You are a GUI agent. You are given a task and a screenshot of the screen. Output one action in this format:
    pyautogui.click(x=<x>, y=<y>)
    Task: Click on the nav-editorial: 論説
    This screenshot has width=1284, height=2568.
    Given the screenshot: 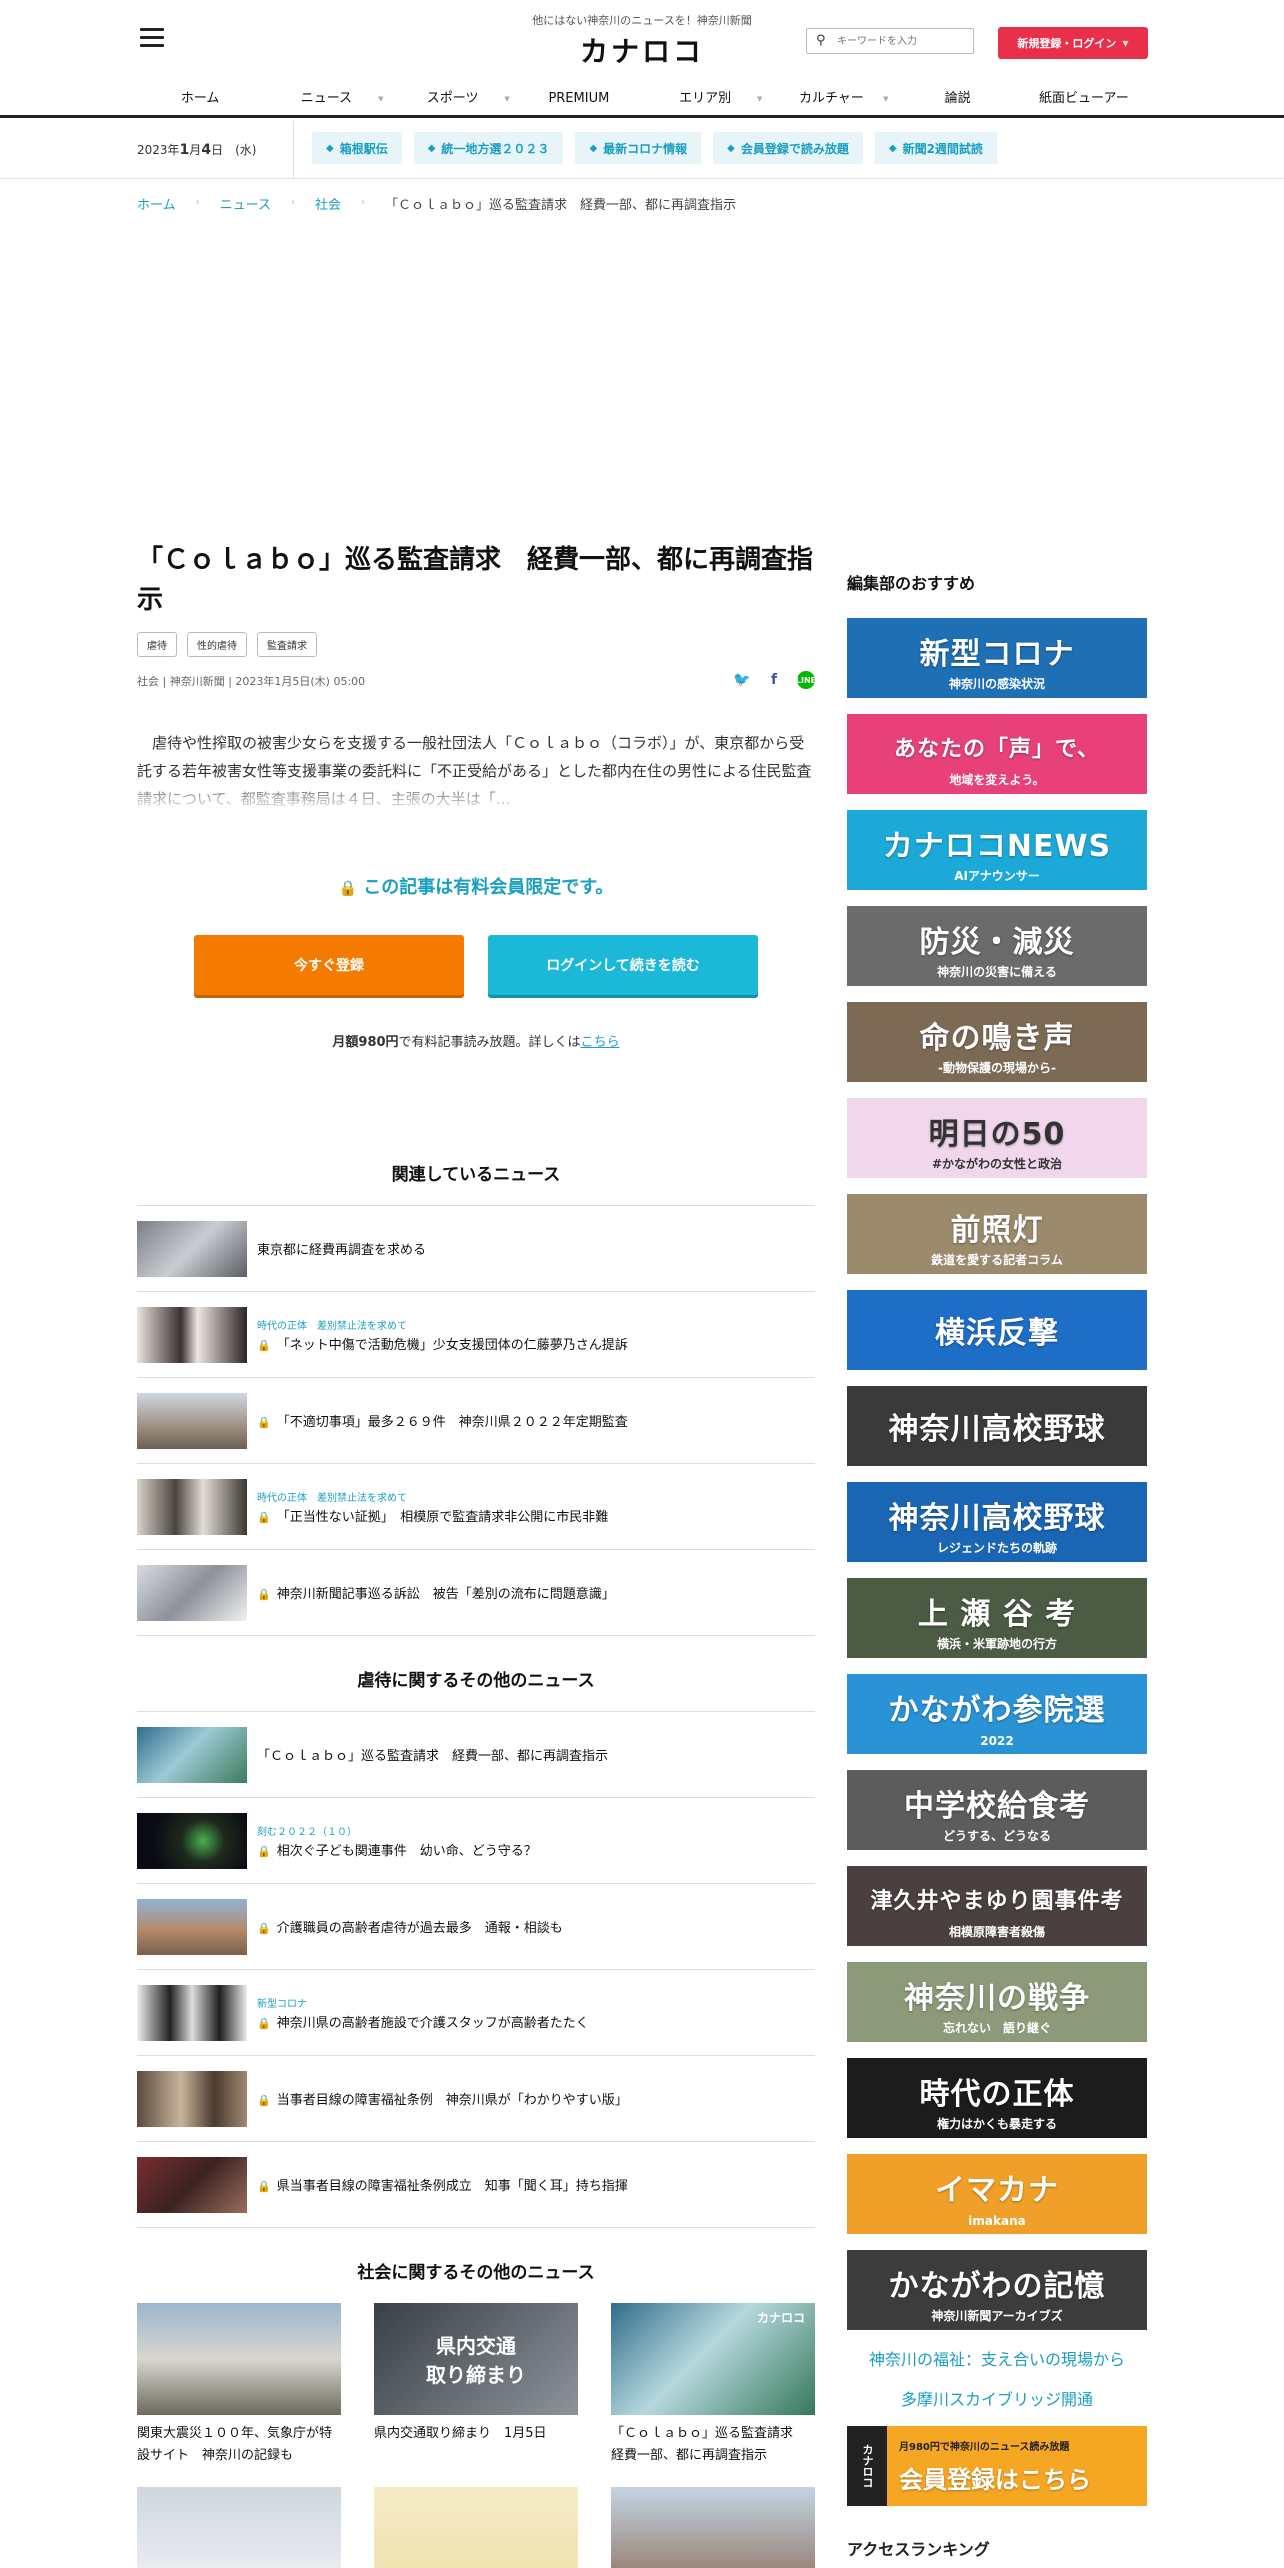 What is the action you would take?
    pyautogui.click(x=958, y=99)
    